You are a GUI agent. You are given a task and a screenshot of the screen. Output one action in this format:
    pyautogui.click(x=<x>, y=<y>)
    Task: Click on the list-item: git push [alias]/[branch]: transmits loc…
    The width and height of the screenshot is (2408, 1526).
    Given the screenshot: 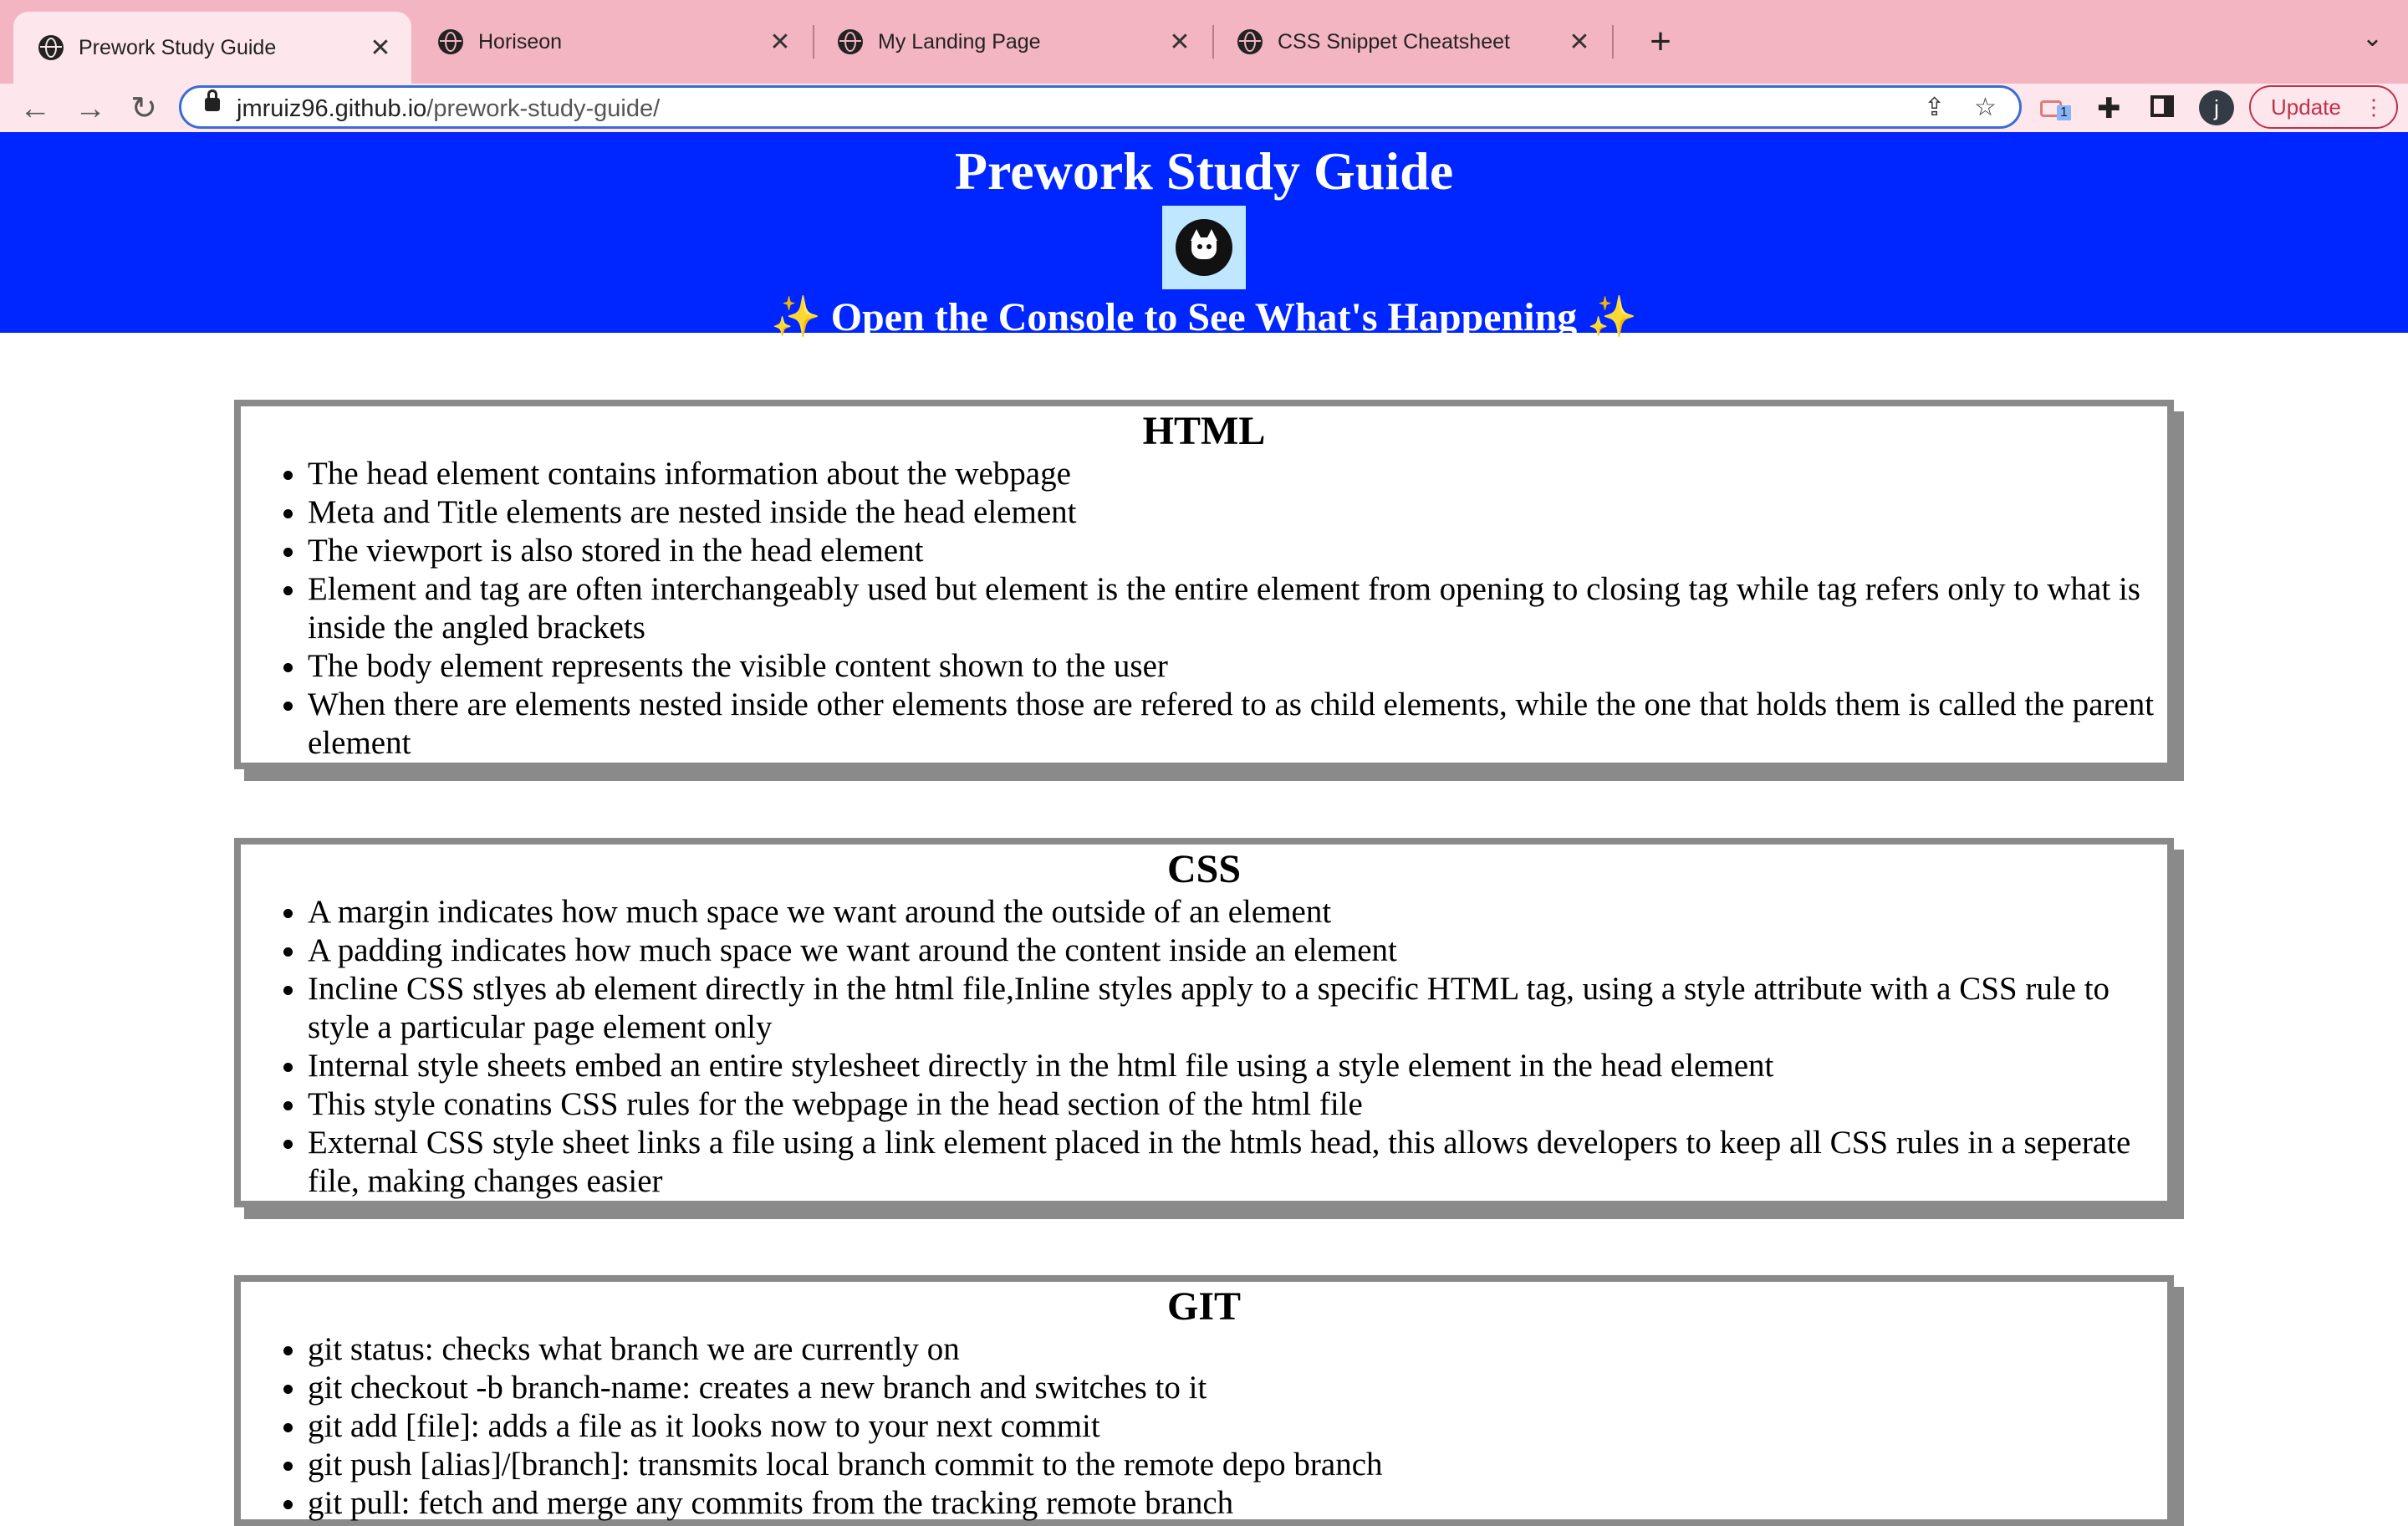 What is the action you would take?
    pyautogui.click(x=1232, y=1465)
    